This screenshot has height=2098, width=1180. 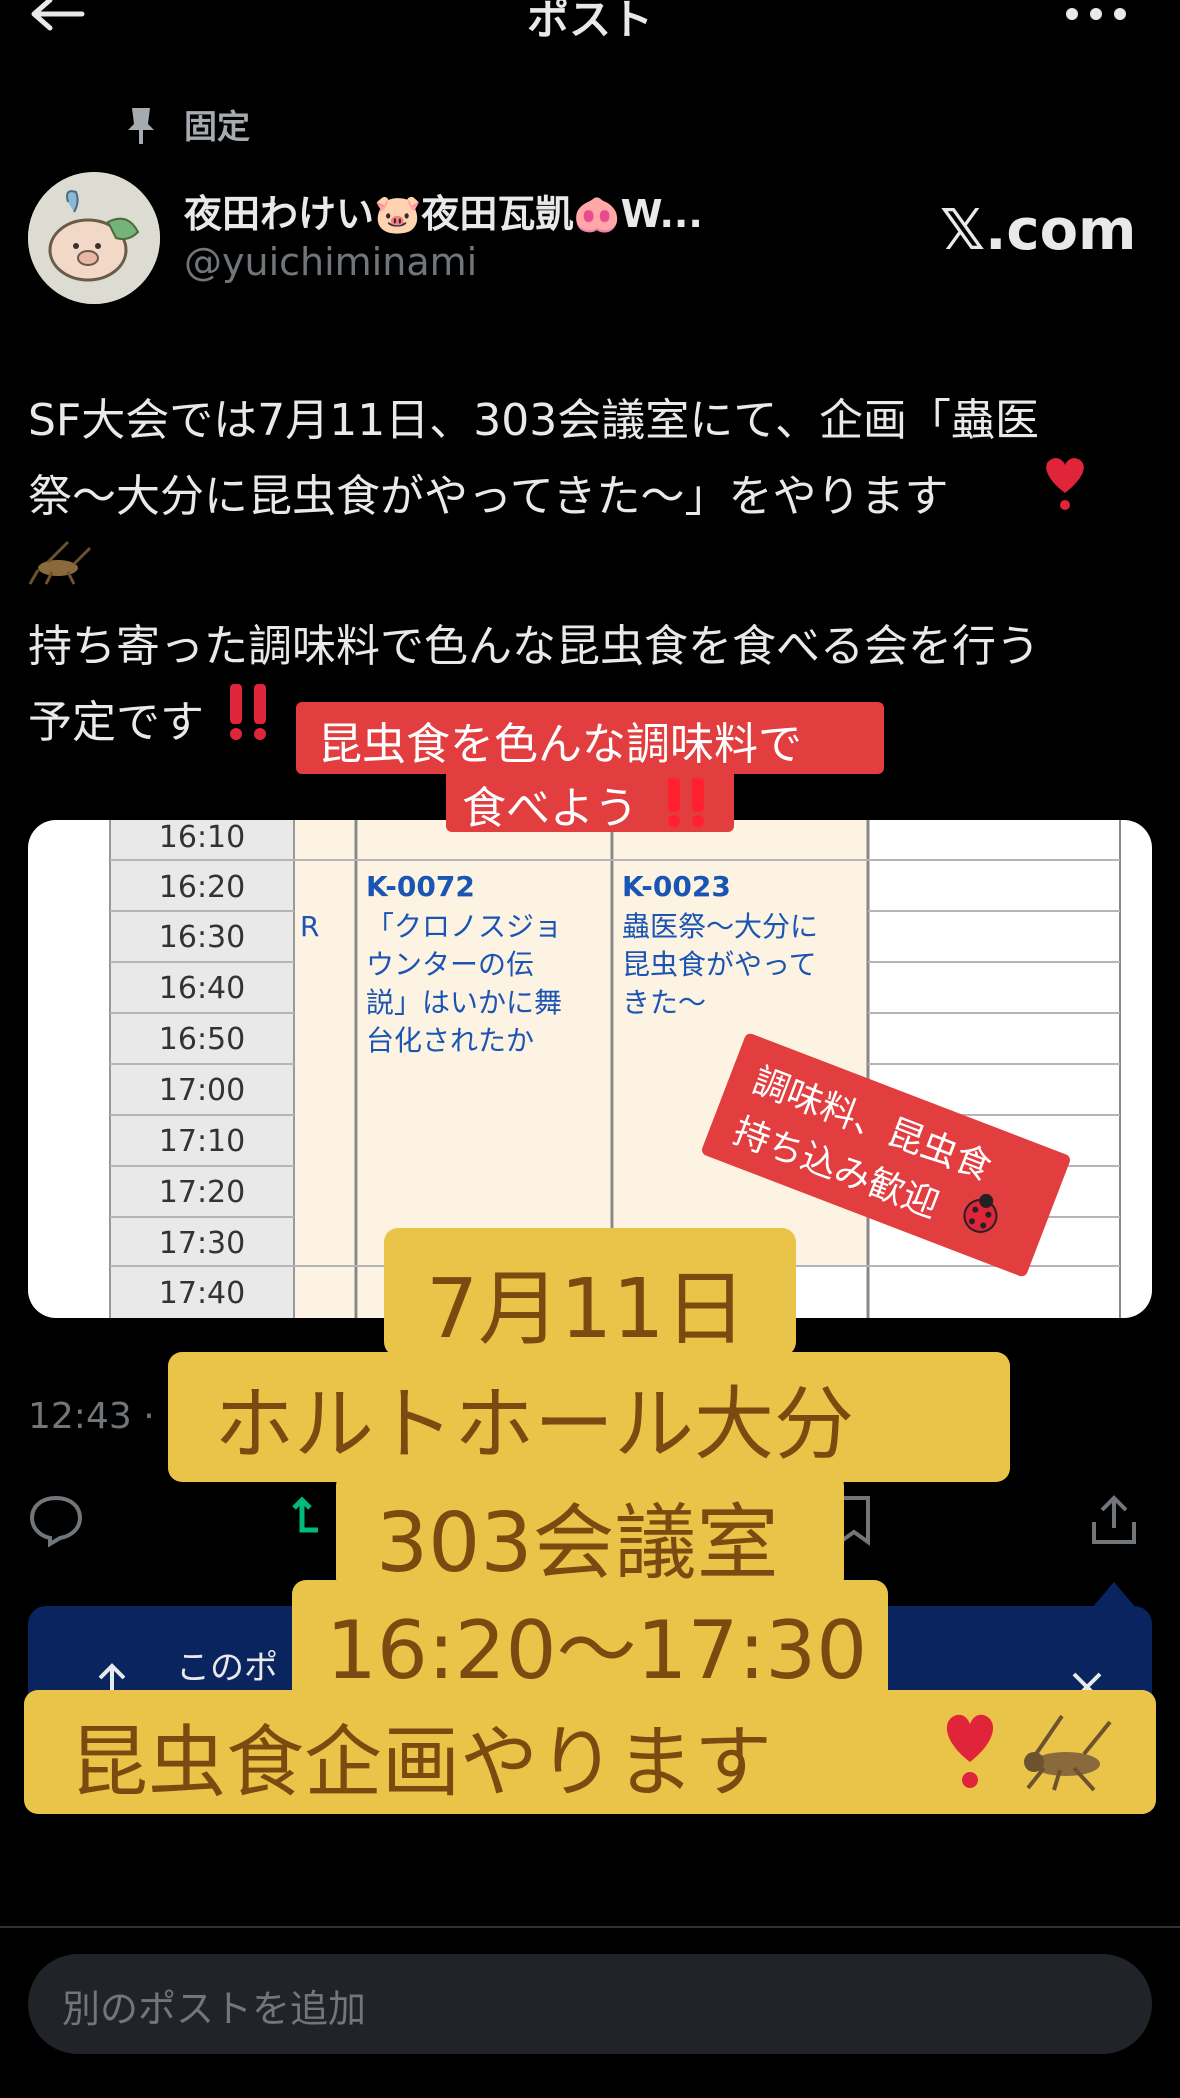 What do you see at coordinates (577, 1543) in the screenshot?
I see `overlay-room: 303会議室` at bounding box center [577, 1543].